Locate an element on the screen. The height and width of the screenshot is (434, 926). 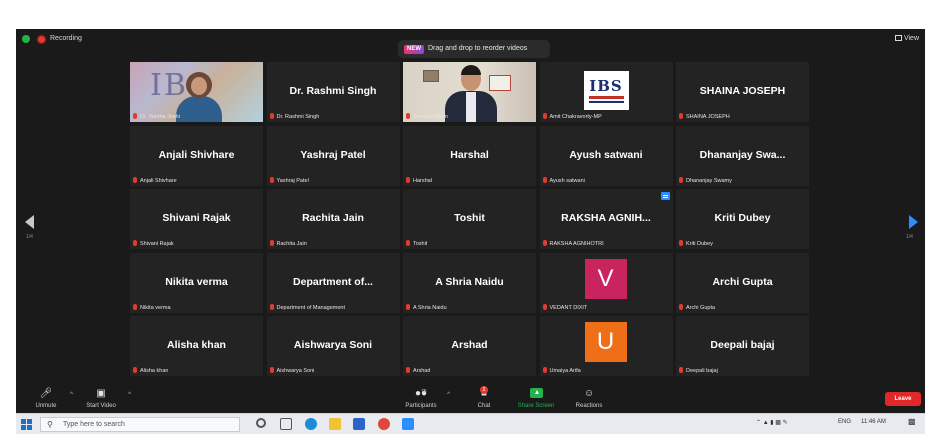
unmute-button: 🎤︎ ^ Unmute is located at coordinates (50, 398).